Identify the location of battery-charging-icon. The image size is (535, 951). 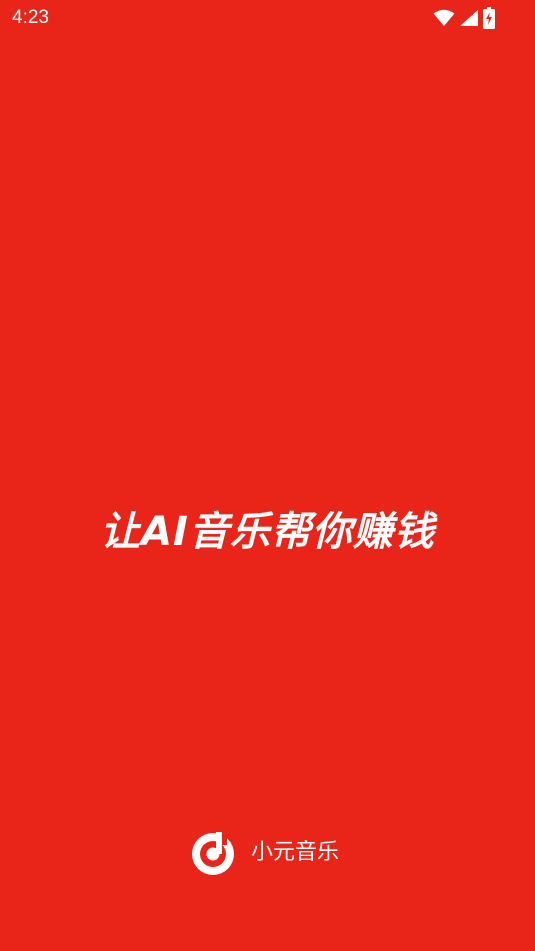
(489, 18).